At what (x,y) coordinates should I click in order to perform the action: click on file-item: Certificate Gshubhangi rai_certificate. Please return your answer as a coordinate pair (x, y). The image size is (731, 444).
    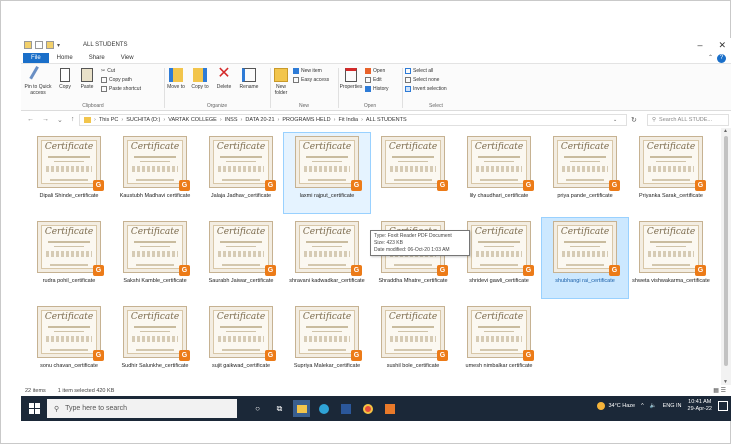
    Looking at the image, I should click on (585, 258).